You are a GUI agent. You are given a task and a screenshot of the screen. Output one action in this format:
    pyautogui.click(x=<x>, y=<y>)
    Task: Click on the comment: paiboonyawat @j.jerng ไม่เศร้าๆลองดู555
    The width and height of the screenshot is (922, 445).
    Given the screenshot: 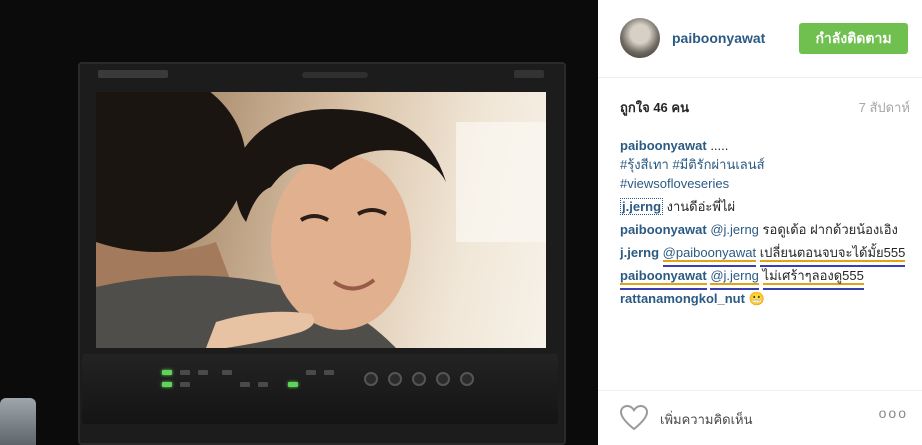 What is the action you would take?
    pyautogui.click(x=765, y=275)
    